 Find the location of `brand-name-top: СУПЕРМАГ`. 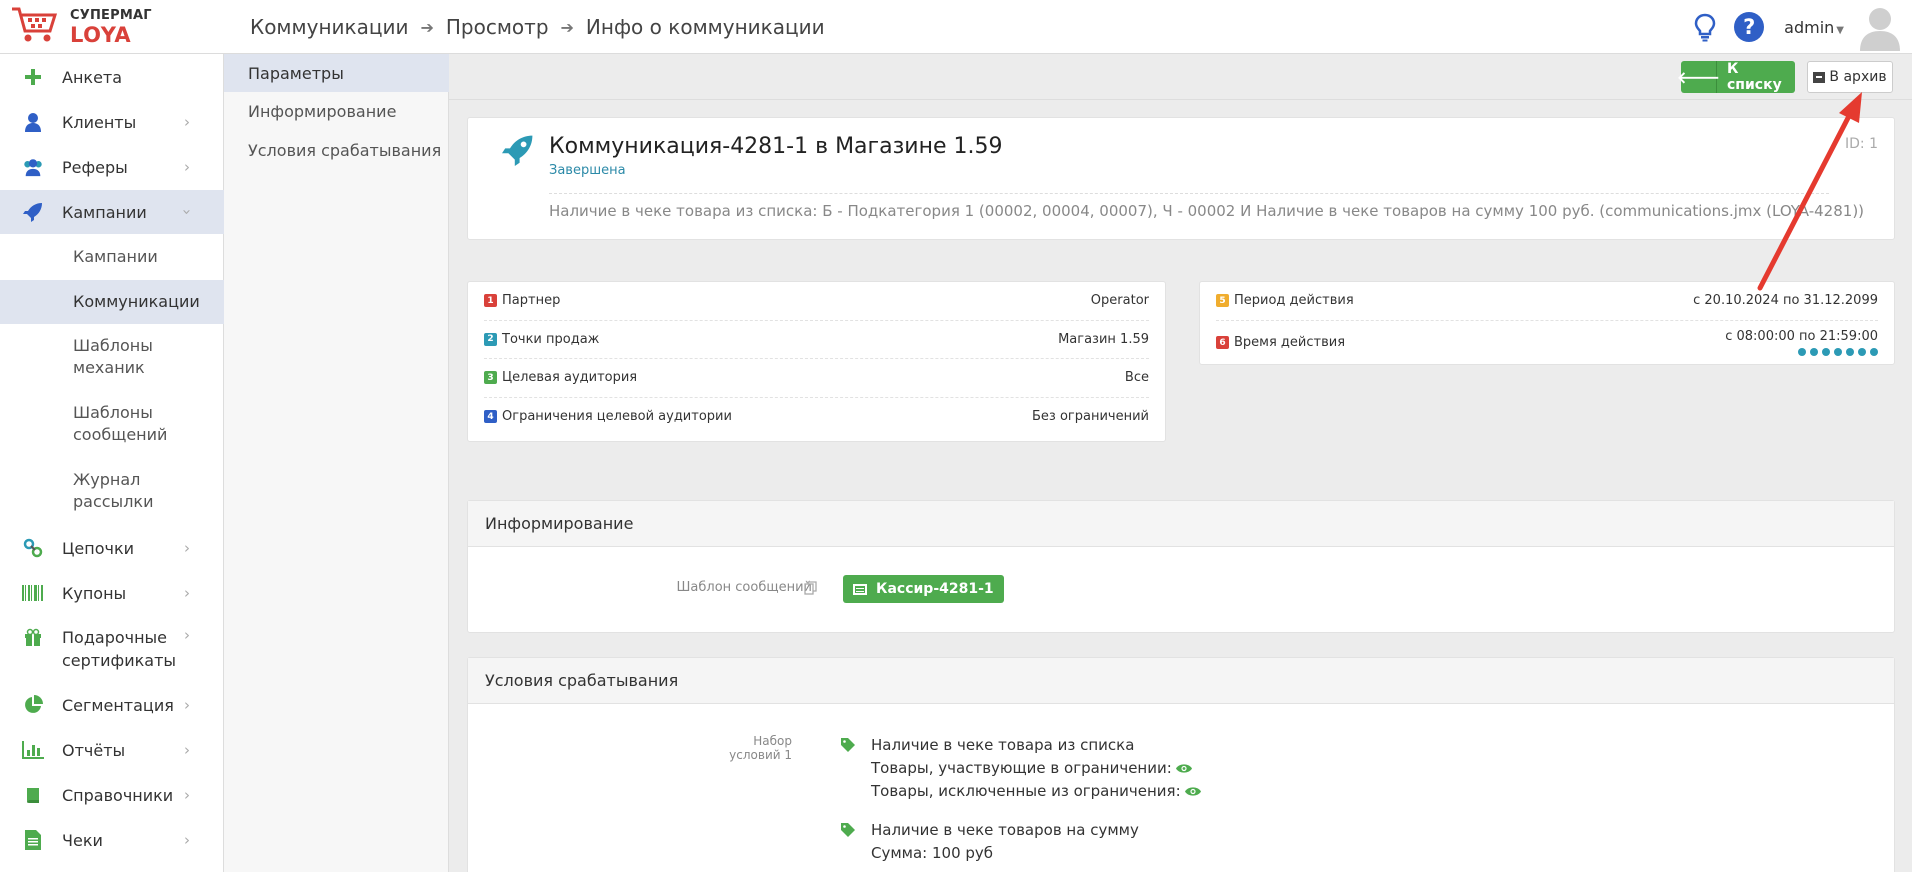

brand-name-top: СУПЕРМАГ is located at coordinates (111, 15).